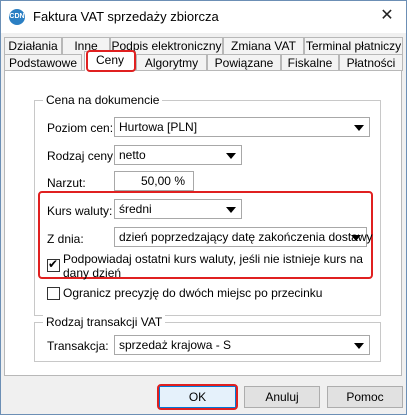  I want to click on tab-dzialania: Działania, so click(33, 45).